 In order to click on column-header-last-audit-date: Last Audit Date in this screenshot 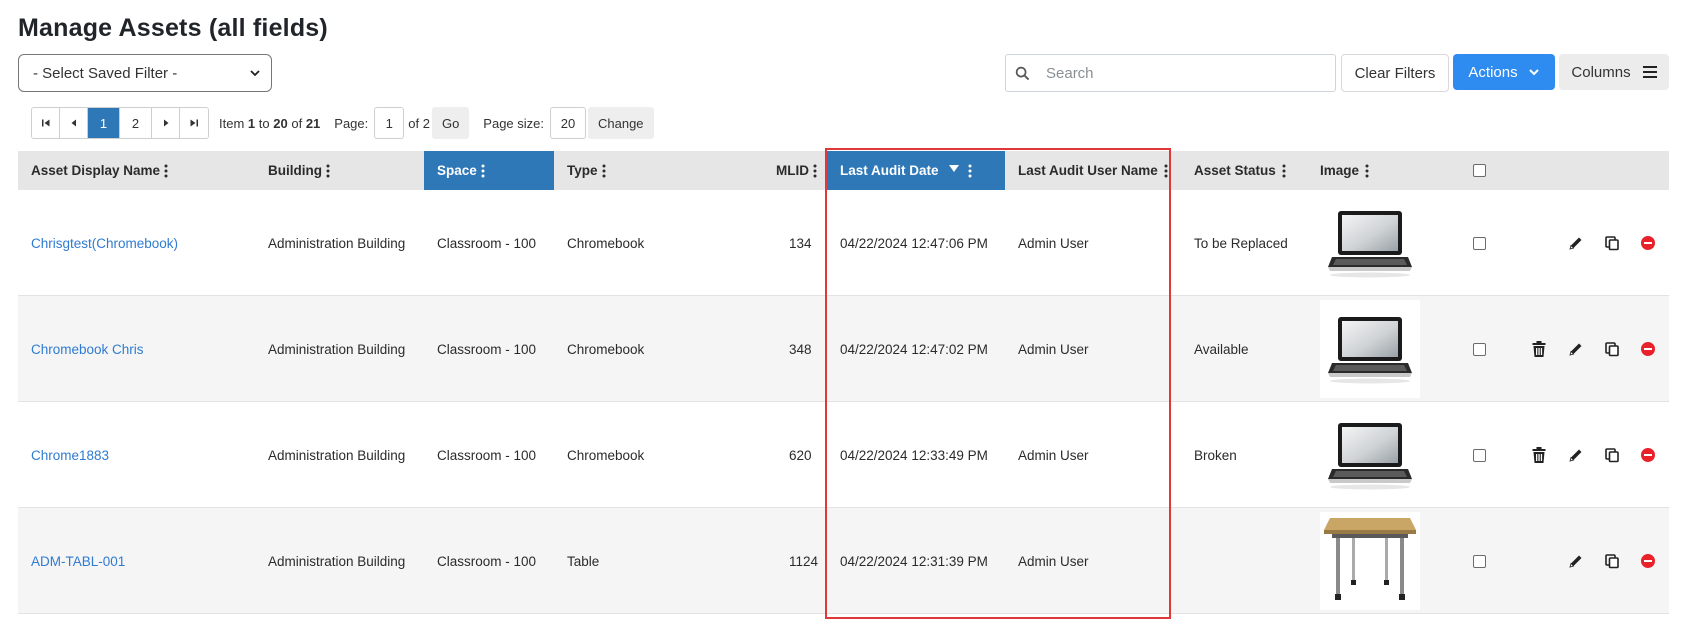, I will do `click(916, 170)`.